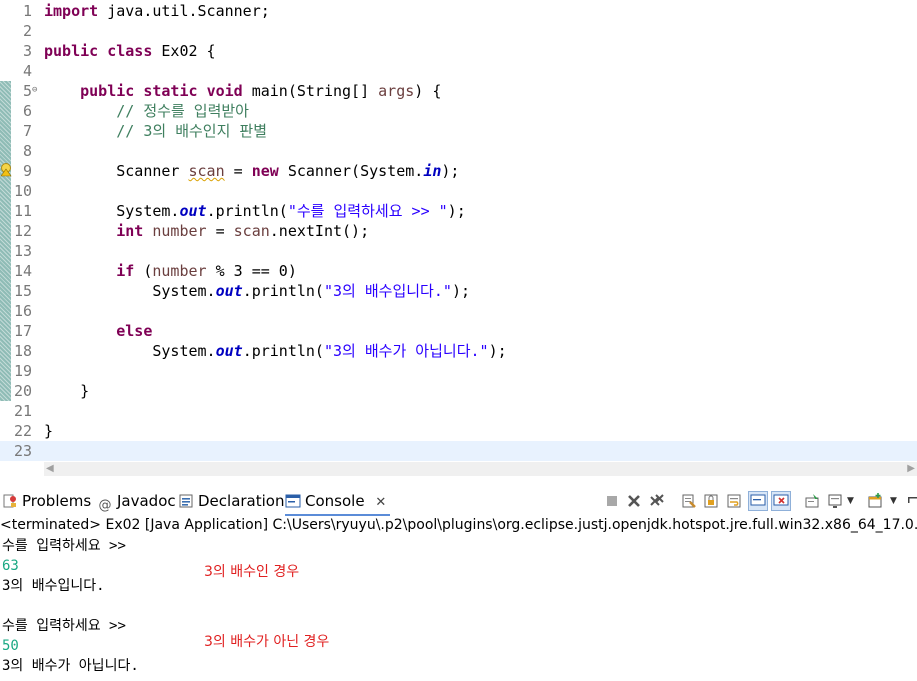 The image size is (917, 681). Describe the element at coordinates (396, 91) in the screenshot. I see `code-token: args` at that location.